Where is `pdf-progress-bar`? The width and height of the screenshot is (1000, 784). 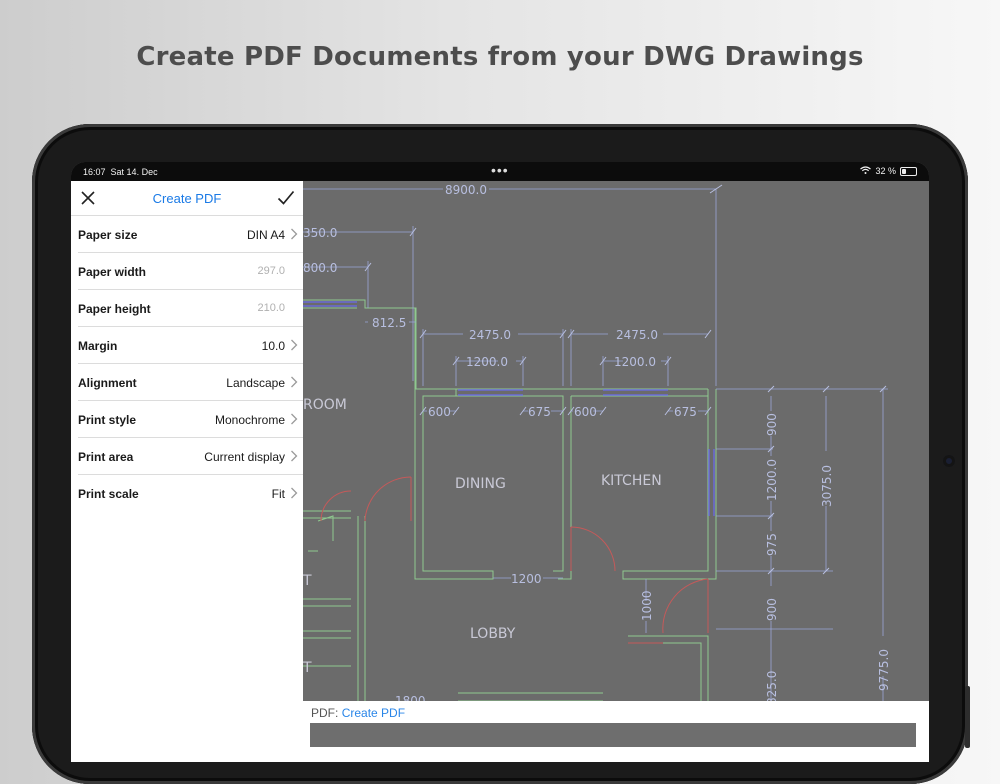
pdf-progress-bar is located at coordinates (613, 735).